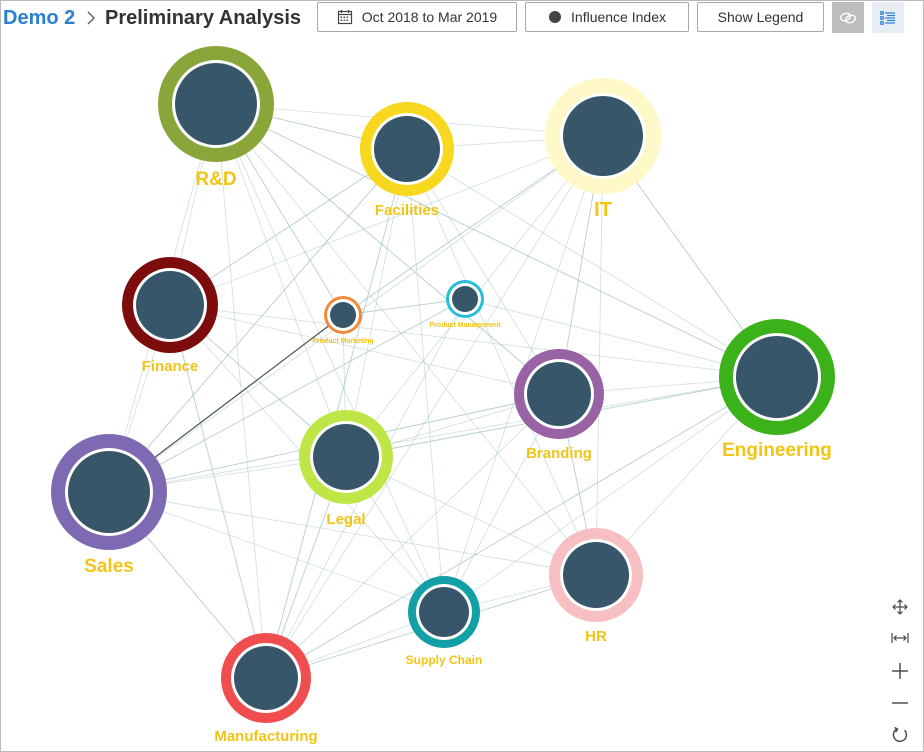 The height and width of the screenshot is (752, 924). What do you see at coordinates (603, 210) in the screenshot?
I see `node-label: IT` at bounding box center [603, 210].